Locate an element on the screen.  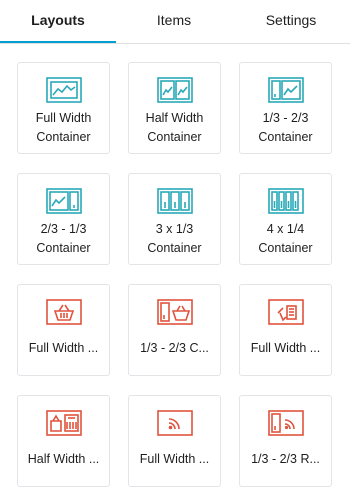
three-thirds-container-icon is located at coordinates (174, 201).